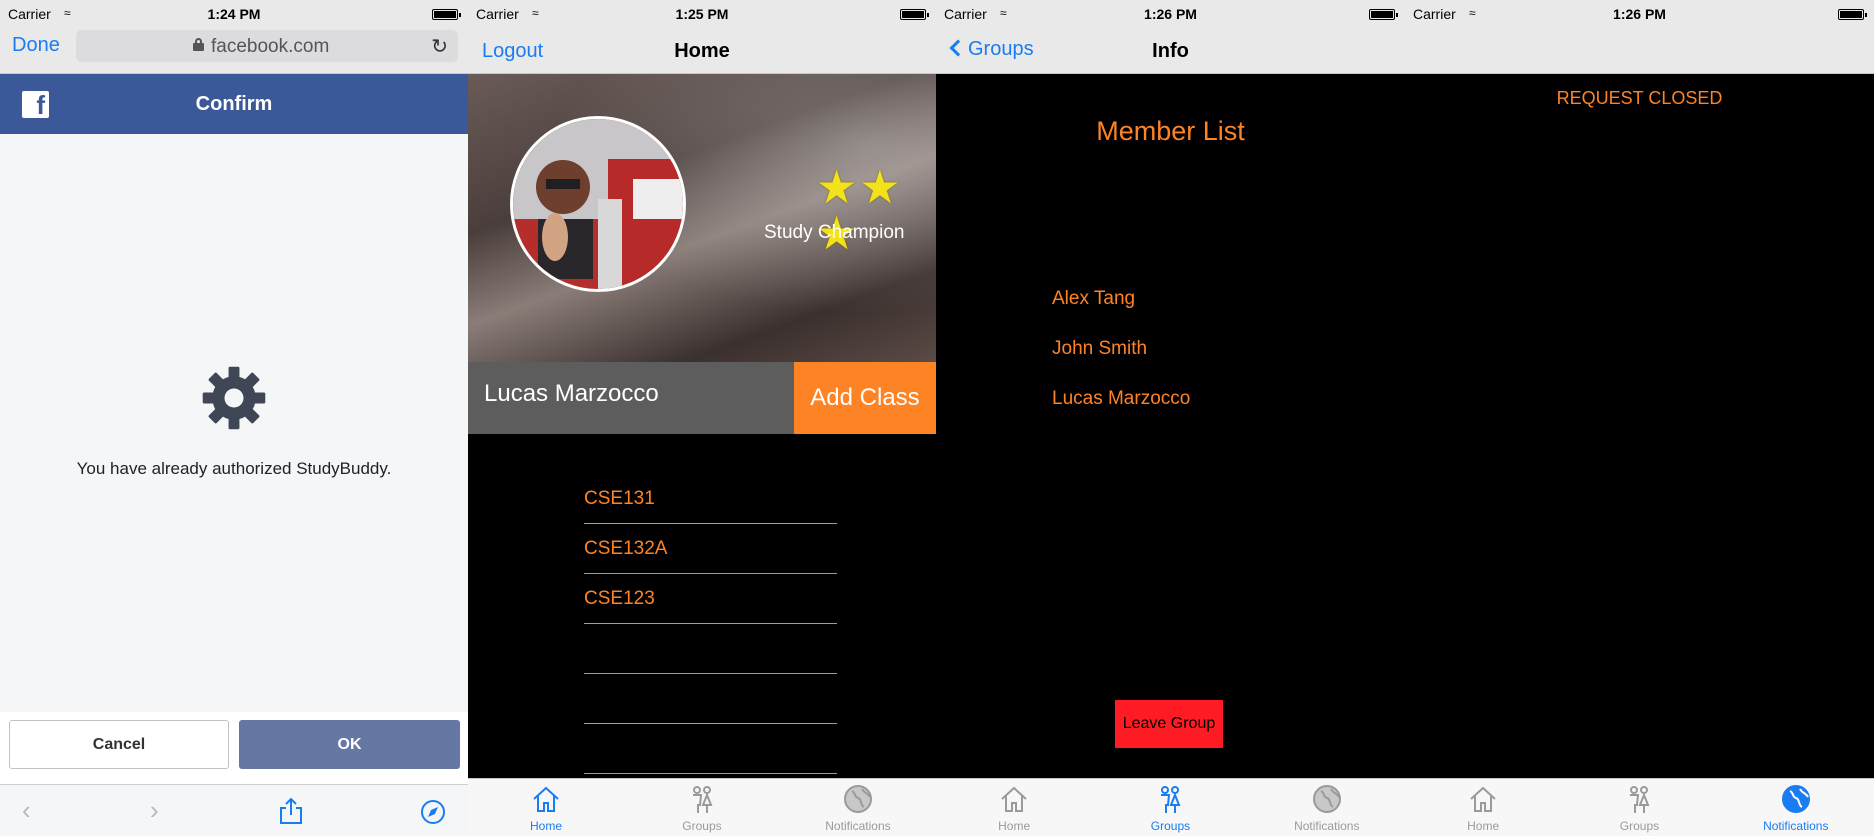  Describe the element at coordinates (865, 398) in the screenshot. I see `add-class-button: Add Class` at that location.